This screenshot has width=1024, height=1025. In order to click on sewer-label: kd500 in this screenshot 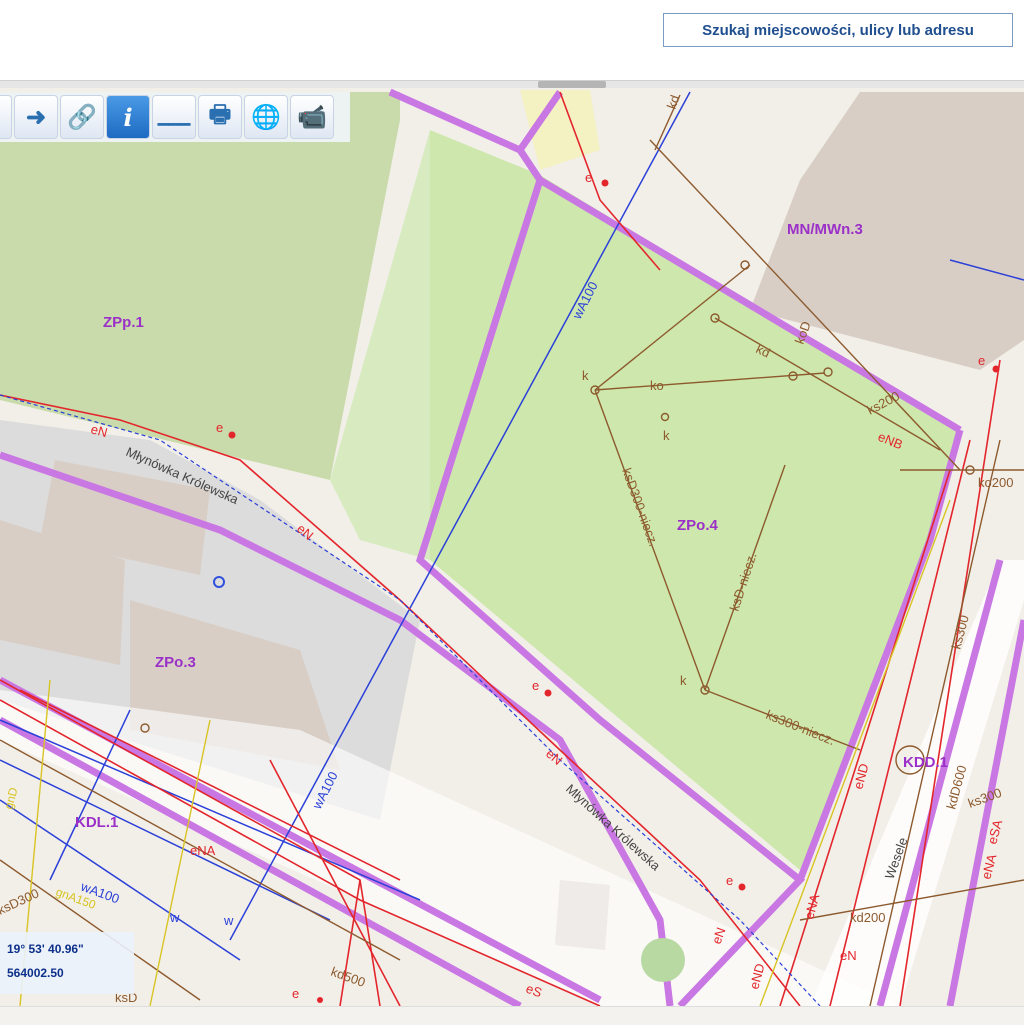, I will do `click(348, 977)`.